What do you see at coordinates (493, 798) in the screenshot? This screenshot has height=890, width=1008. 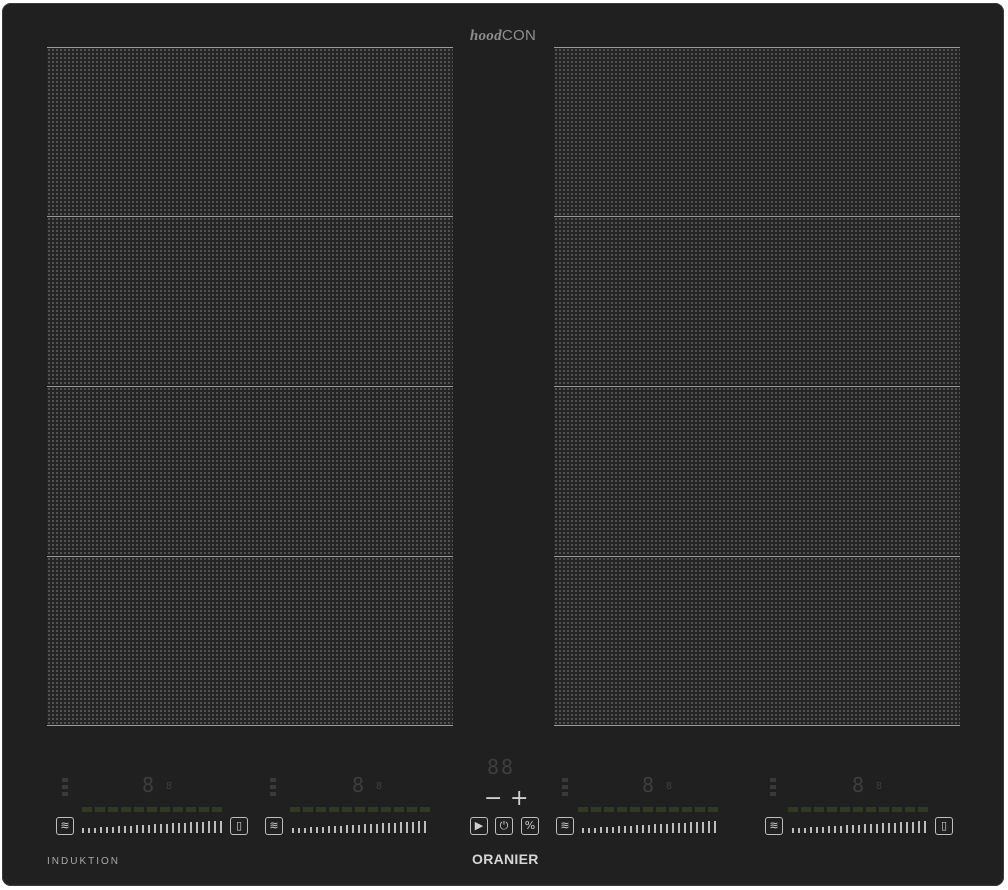 I see `minus-button: −` at bounding box center [493, 798].